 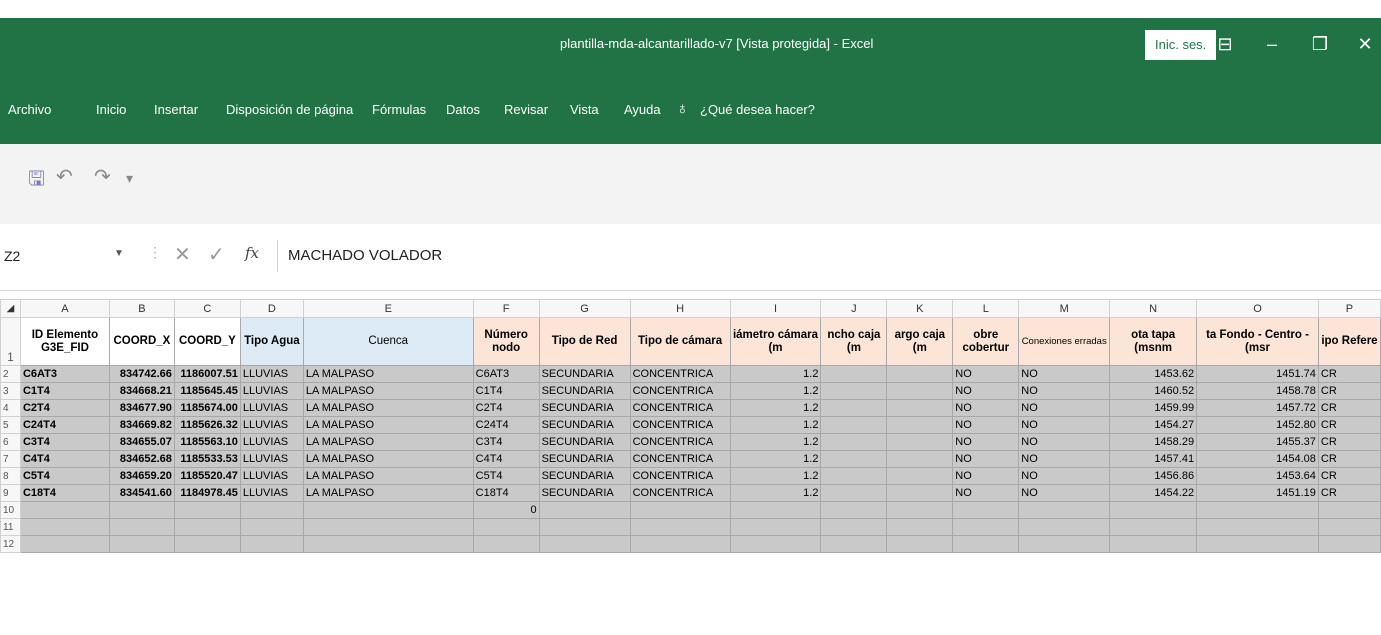 What do you see at coordinates (1257, 459) in the screenshot?
I see `table-cell: 1454.08` at bounding box center [1257, 459].